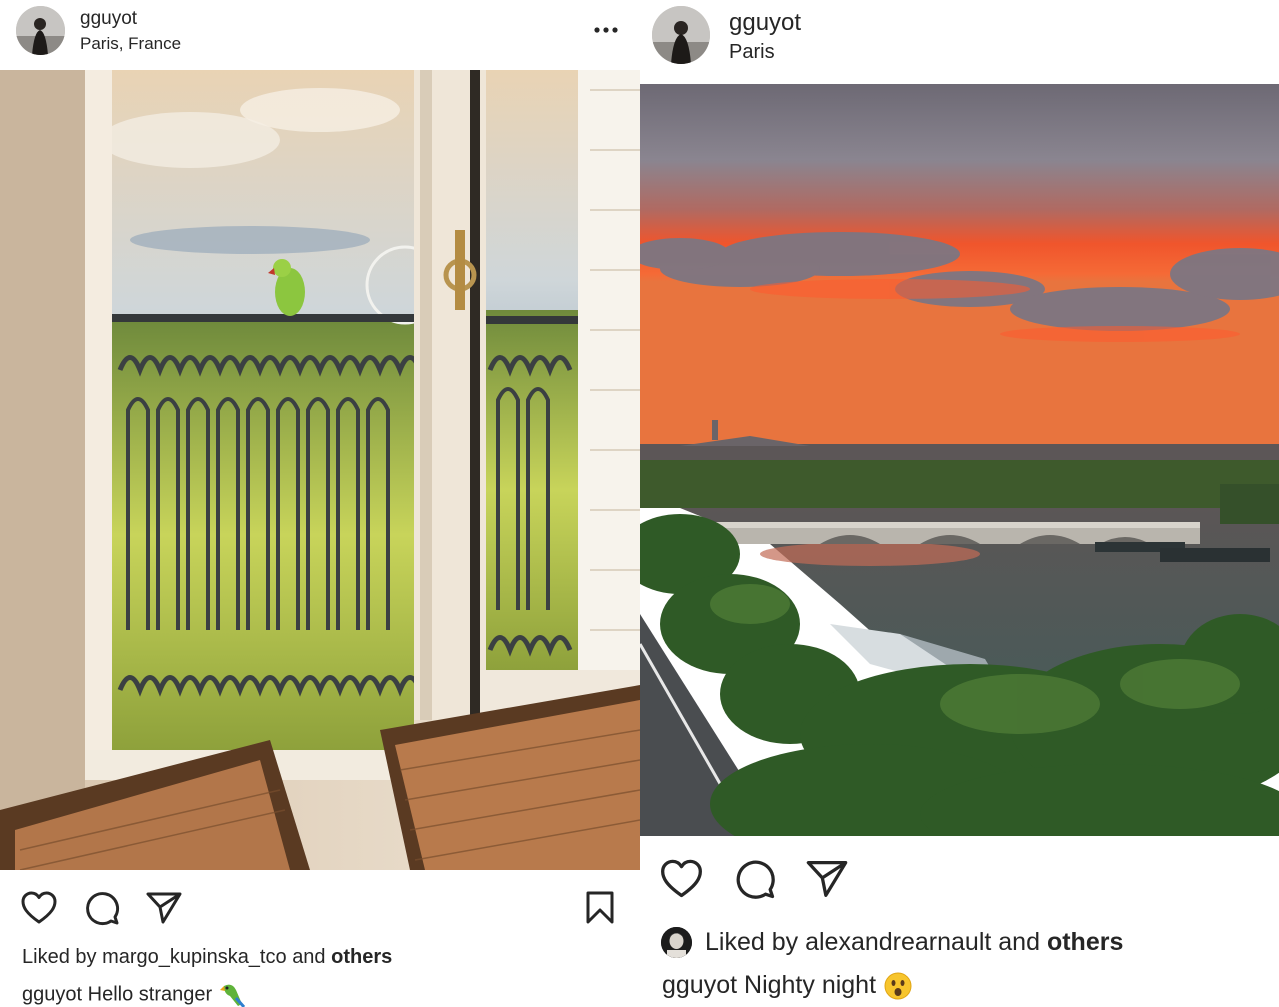 This screenshot has height=1007, width=1279. Describe the element at coordinates (194, 957) in the screenshot. I see `liked-user: margo_kupinska_tco` at that location.